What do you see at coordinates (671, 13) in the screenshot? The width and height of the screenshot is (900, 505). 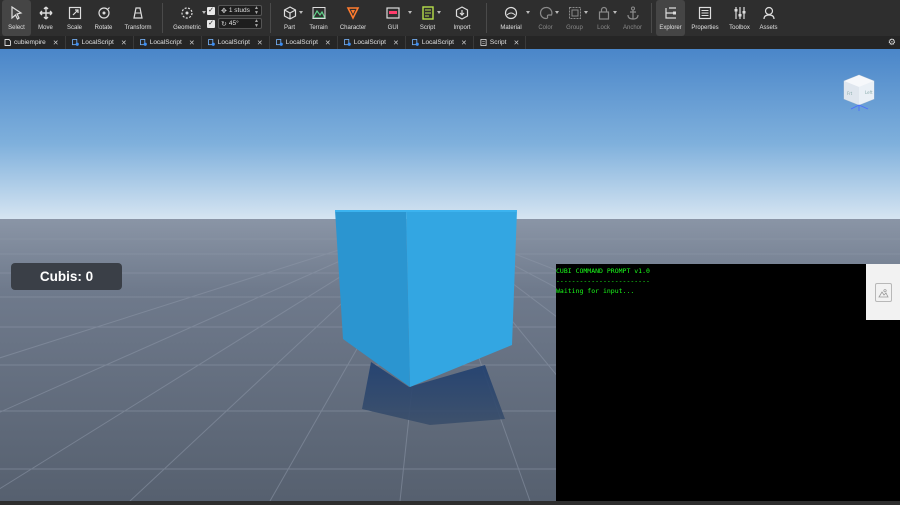 I see `explorer-icon` at bounding box center [671, 13].